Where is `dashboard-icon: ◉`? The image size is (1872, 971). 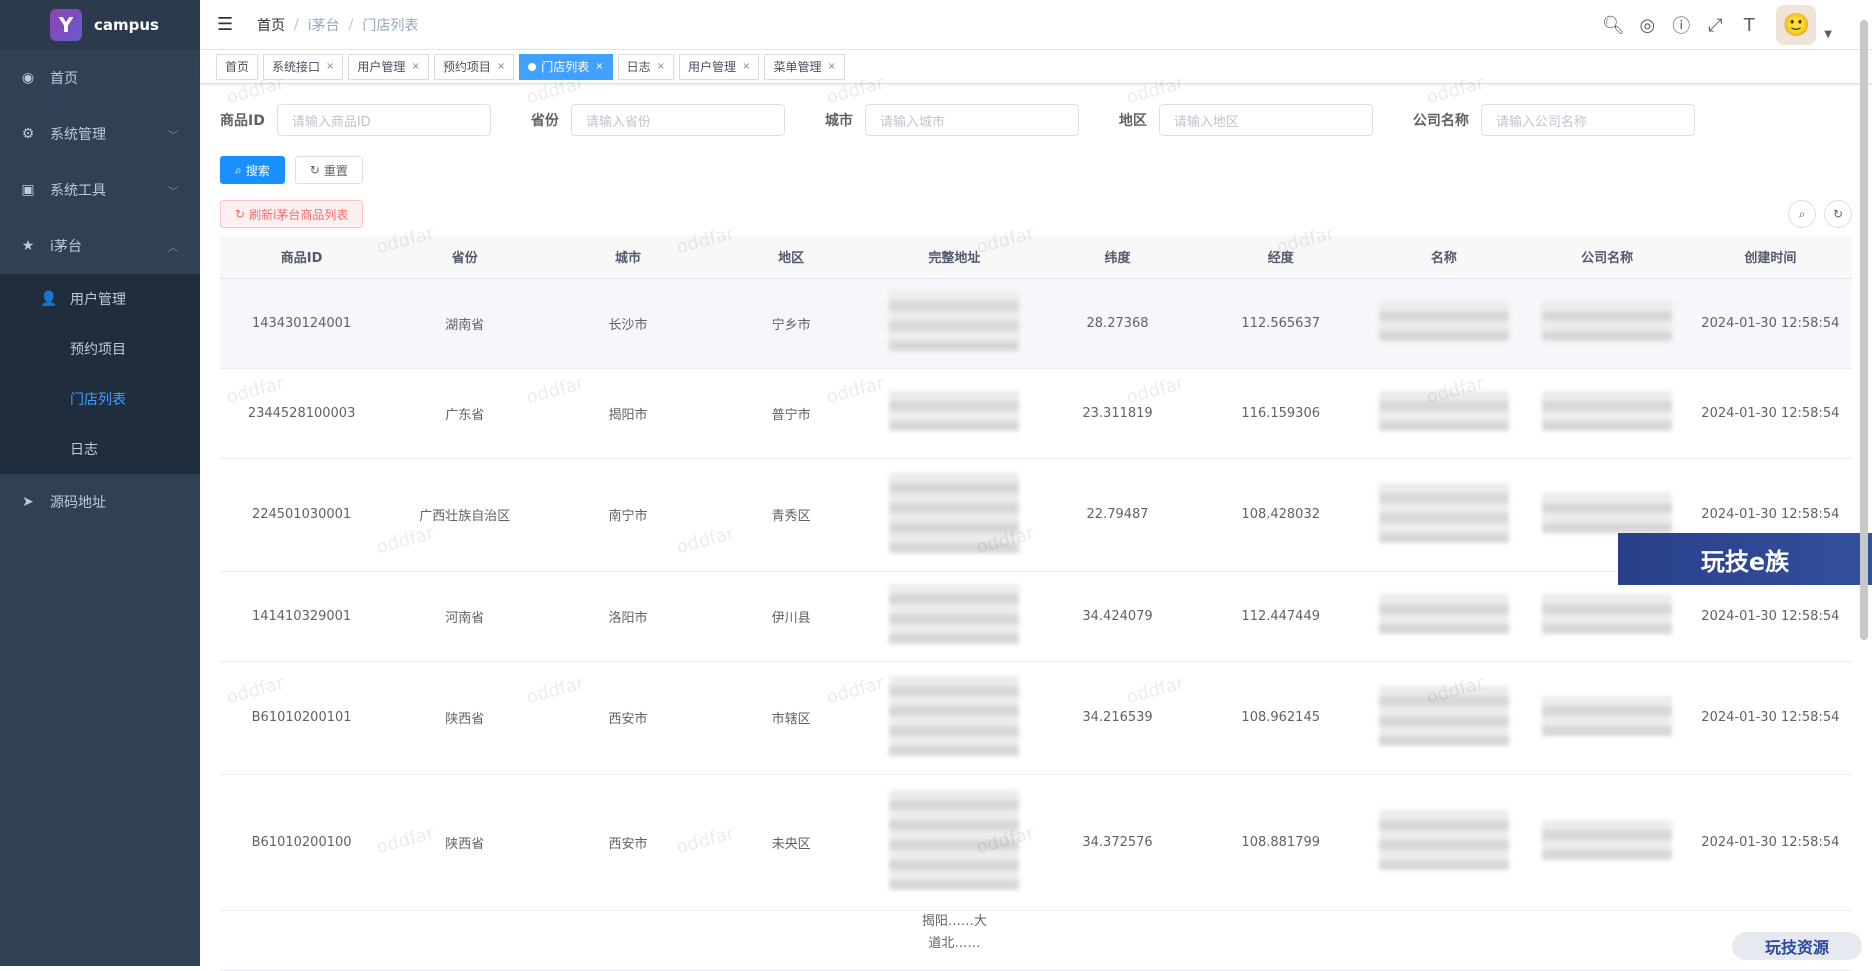
dashboard-icon: ◉ is located at coordinates (28, 78).